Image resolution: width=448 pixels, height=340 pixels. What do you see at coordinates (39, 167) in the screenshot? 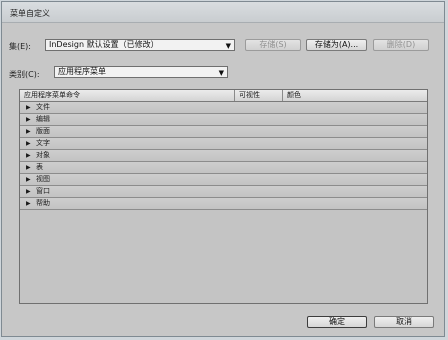
I see `row-label: 表` at bounding box center [39, 167].